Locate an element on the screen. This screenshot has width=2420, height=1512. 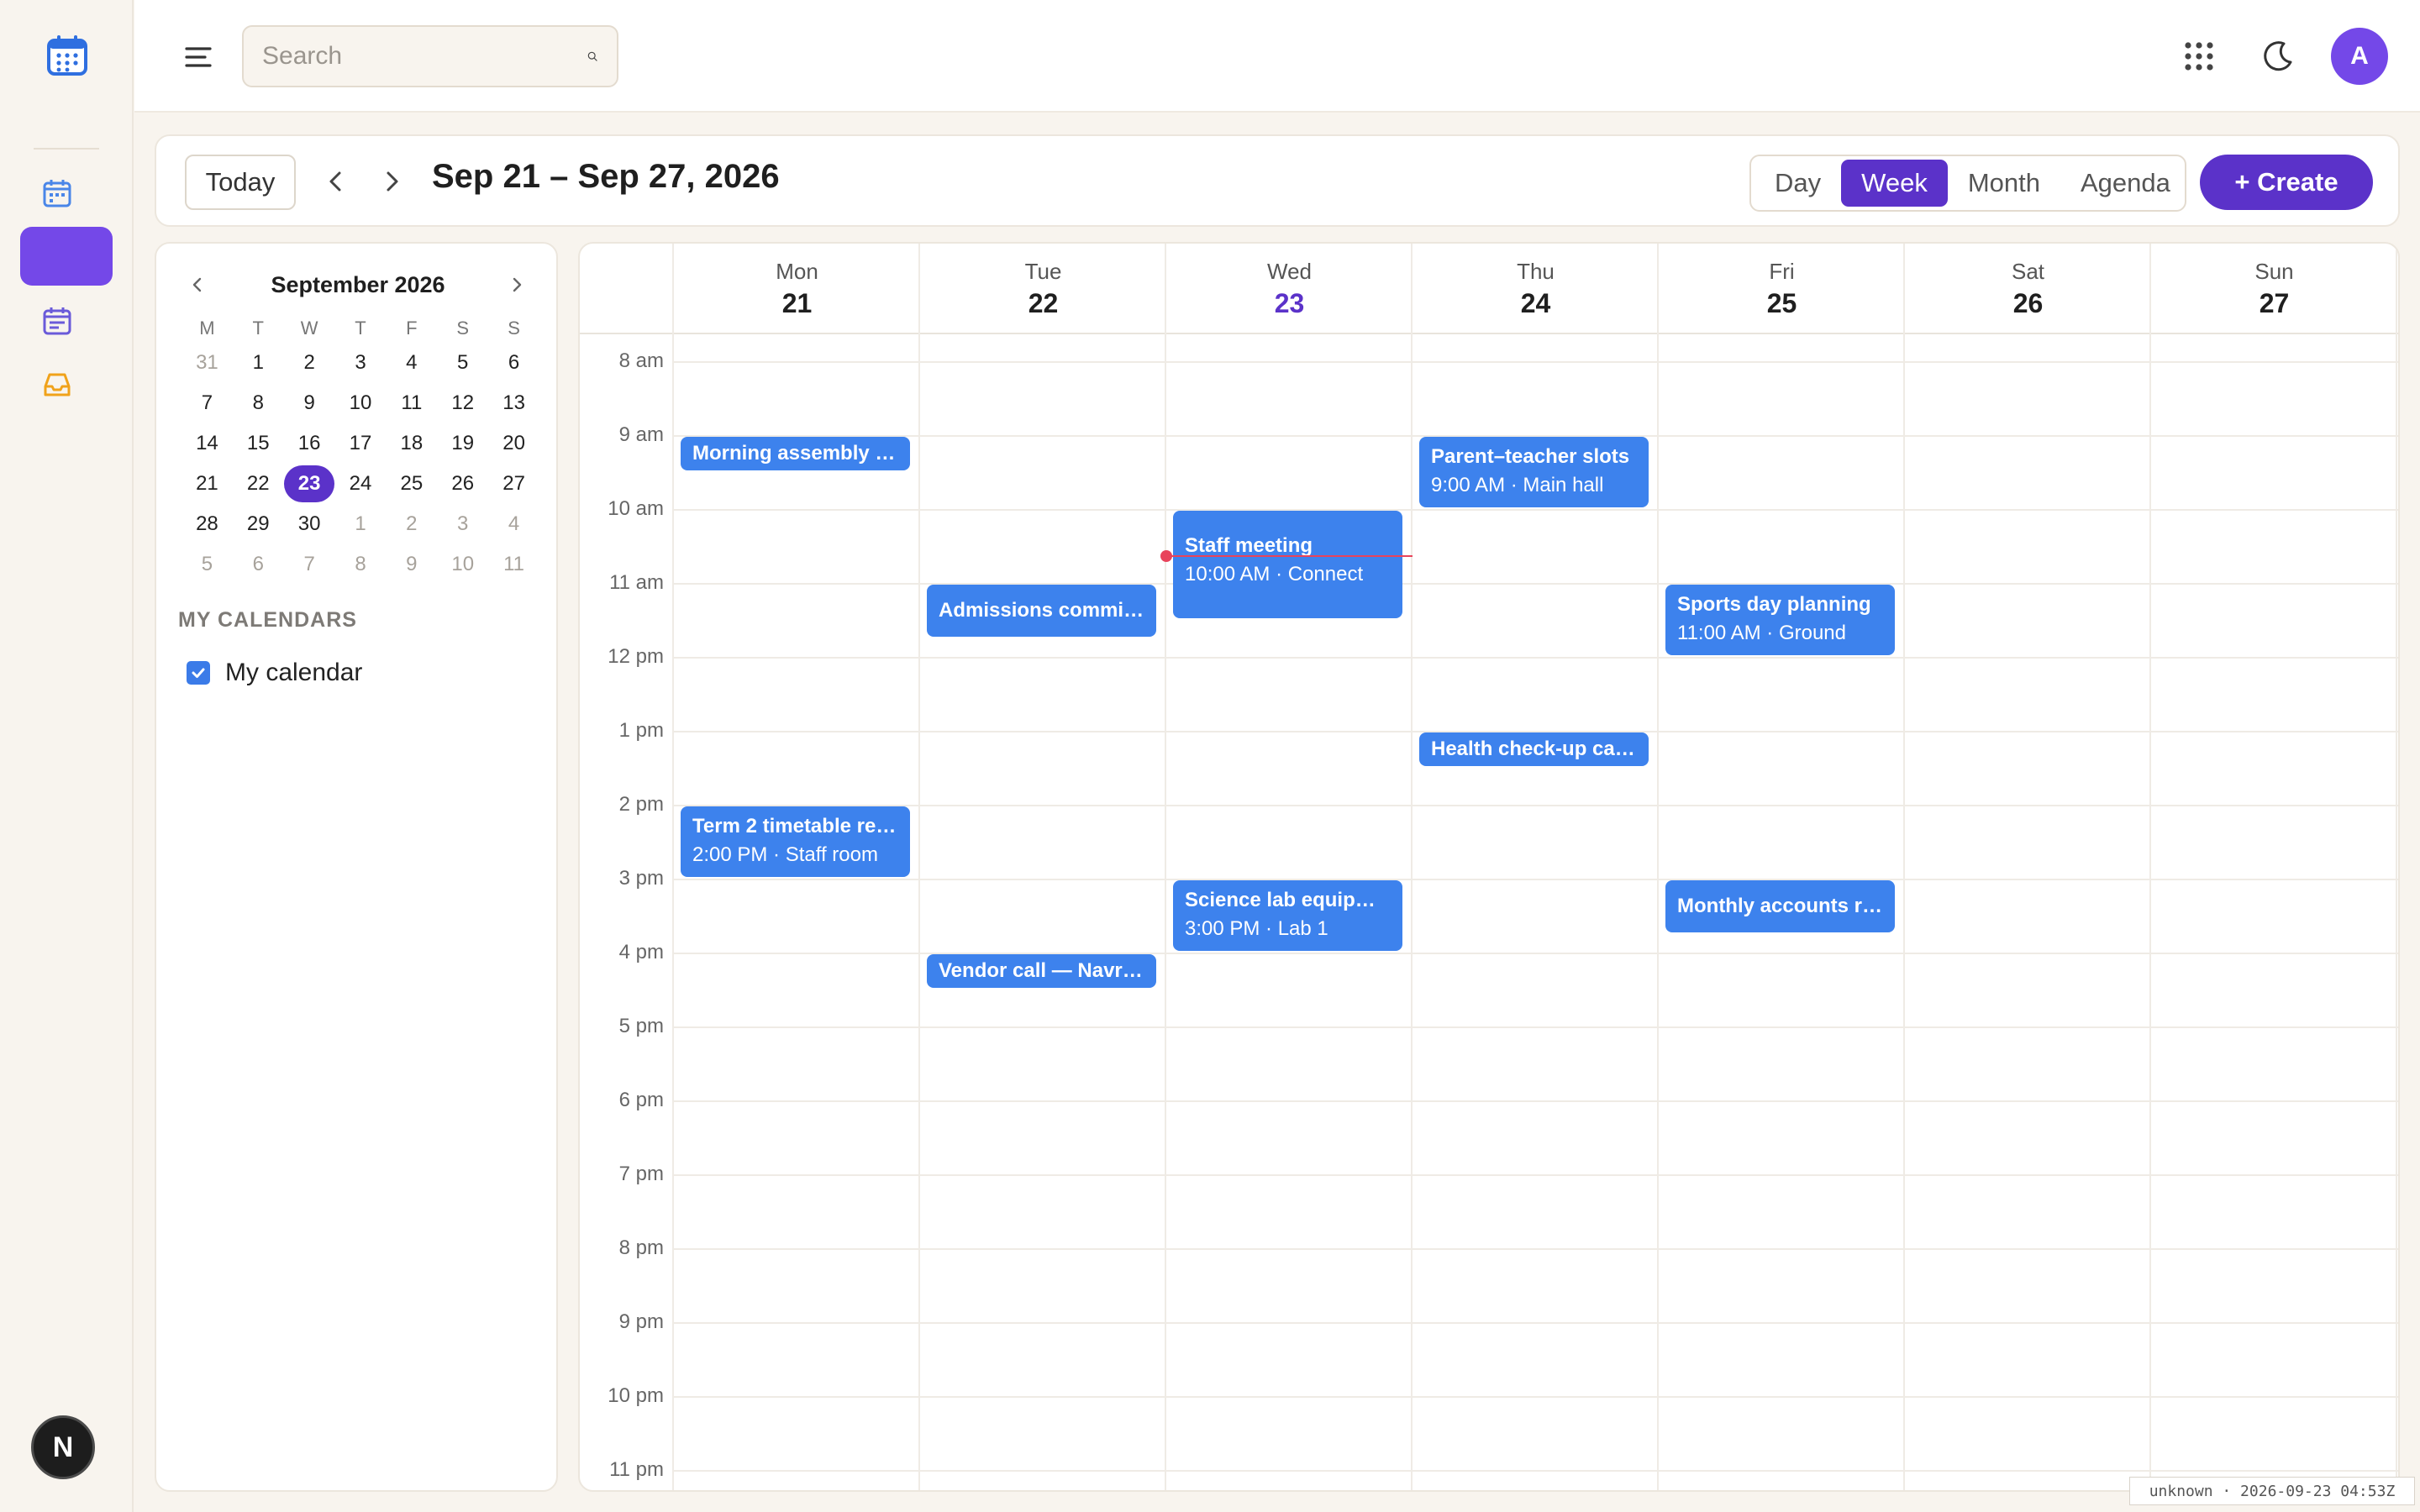
day-of-week: Tue is located at coordinates (1043, 271).